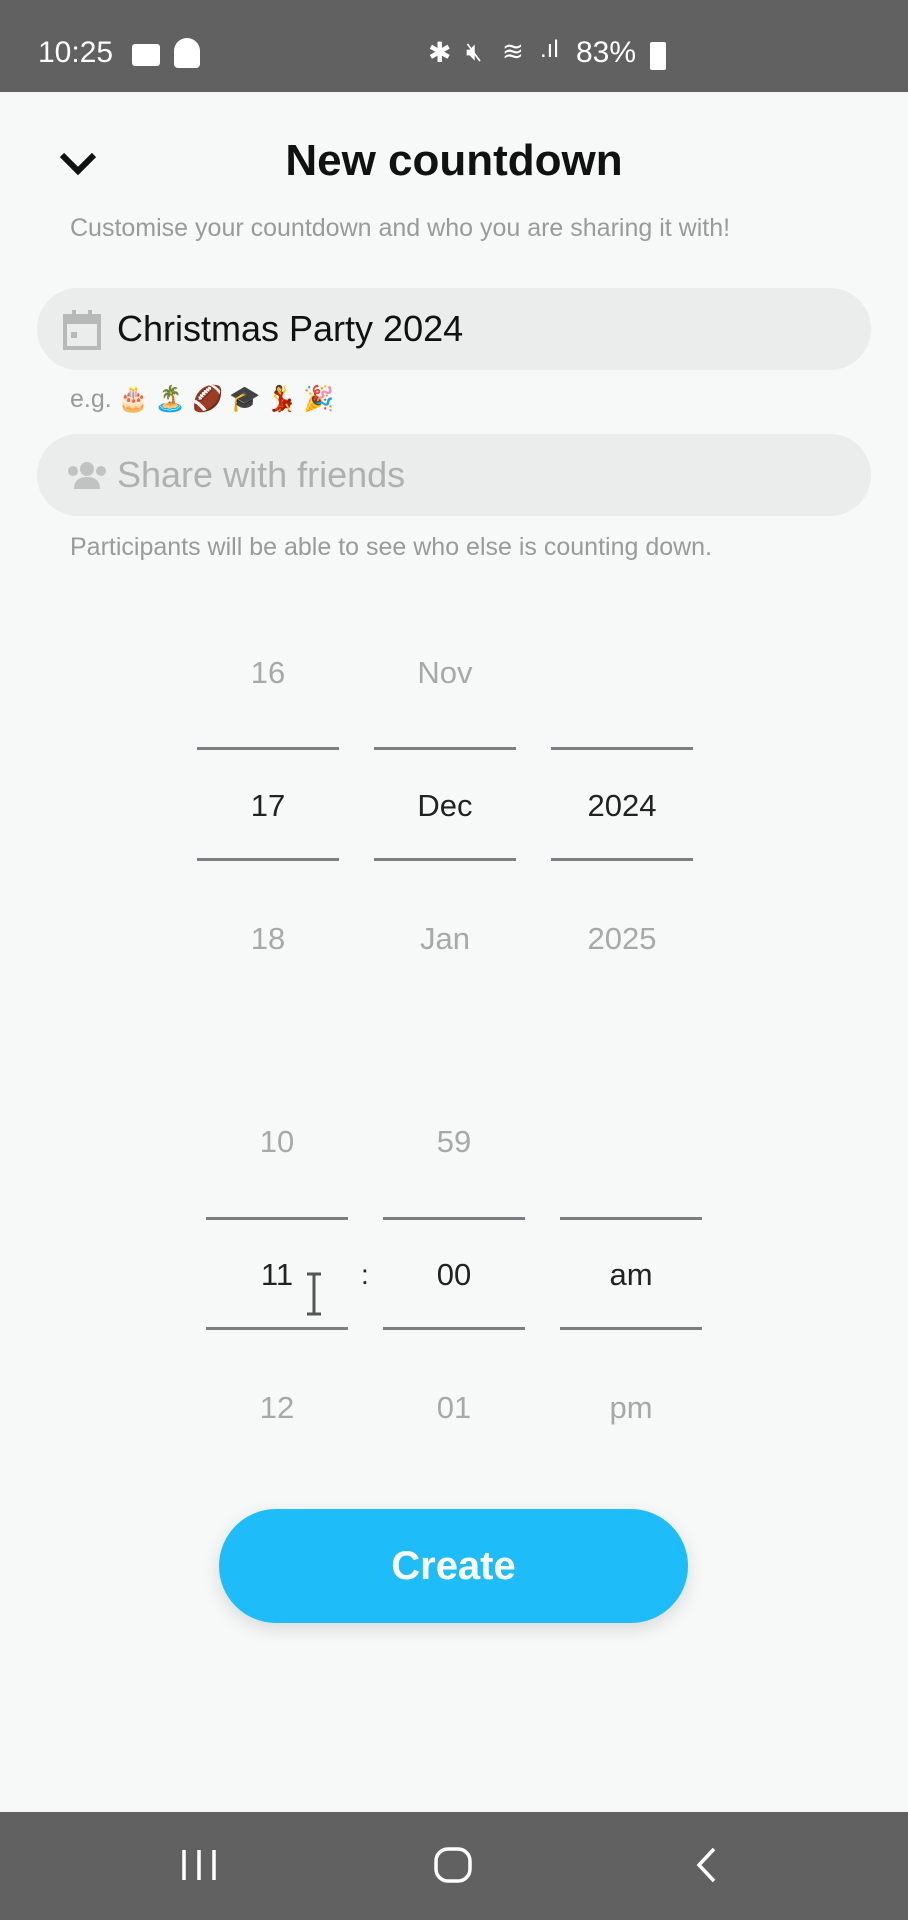  What do you see at coordinates (445, 806) in the screenshot?
I see `month-selected: Dec` at bounding box center [445, 806].